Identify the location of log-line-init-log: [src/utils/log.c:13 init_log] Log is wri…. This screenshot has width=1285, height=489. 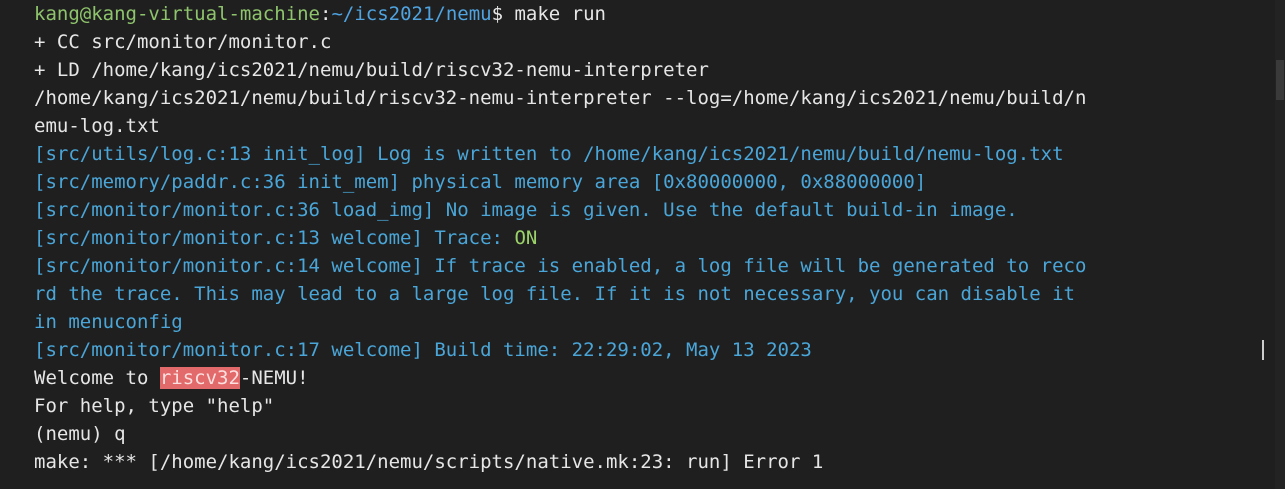
(549, 154).